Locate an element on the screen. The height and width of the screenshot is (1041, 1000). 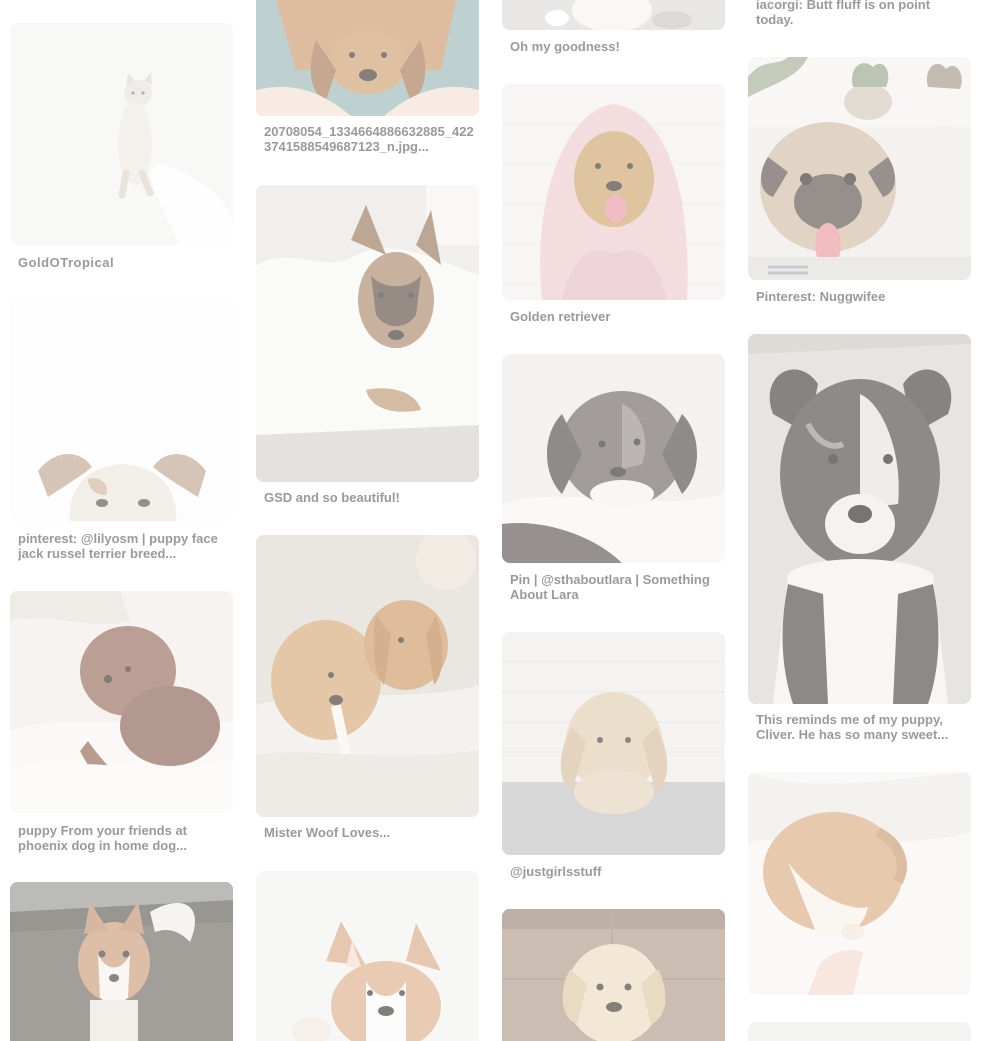
pin-white-pup: Oh my goodness! is located at coordinates (613, 30).